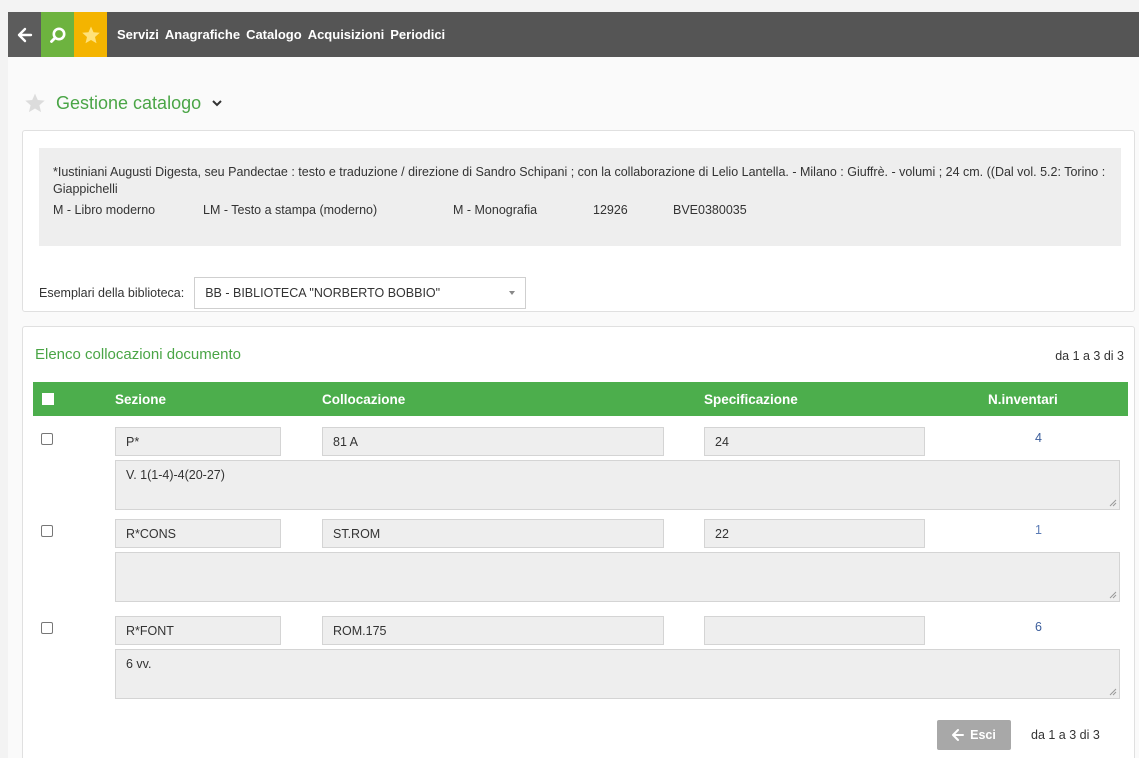 This screenshot has height=758, width=1139. I want to click on sezione-field: P*, so click(198, 441).